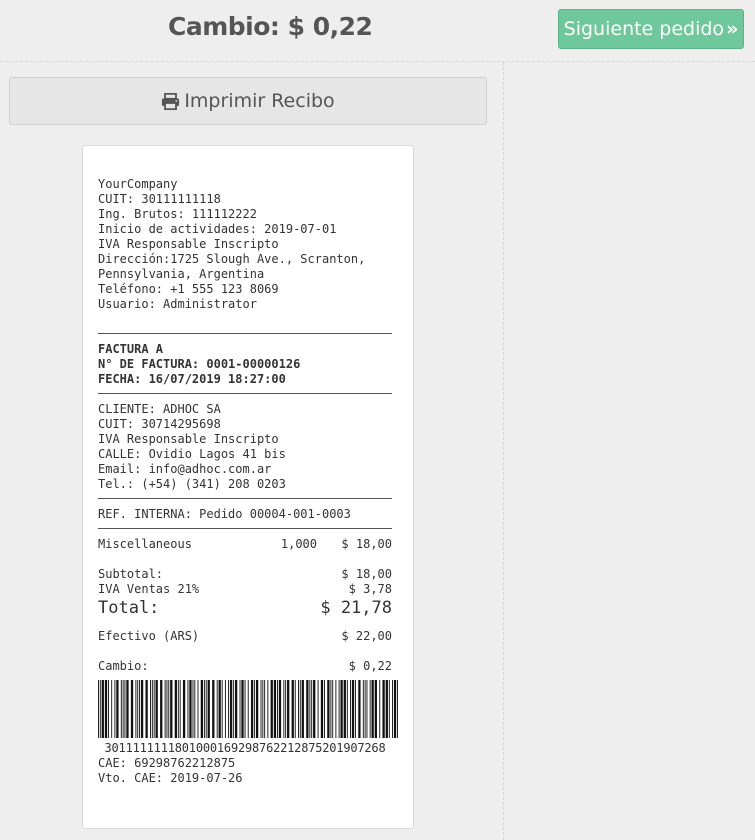 The image size is (755, 840). I want to click on invoice-number: N° DE FACTURA: 0001-00000126, so click(199, 364).